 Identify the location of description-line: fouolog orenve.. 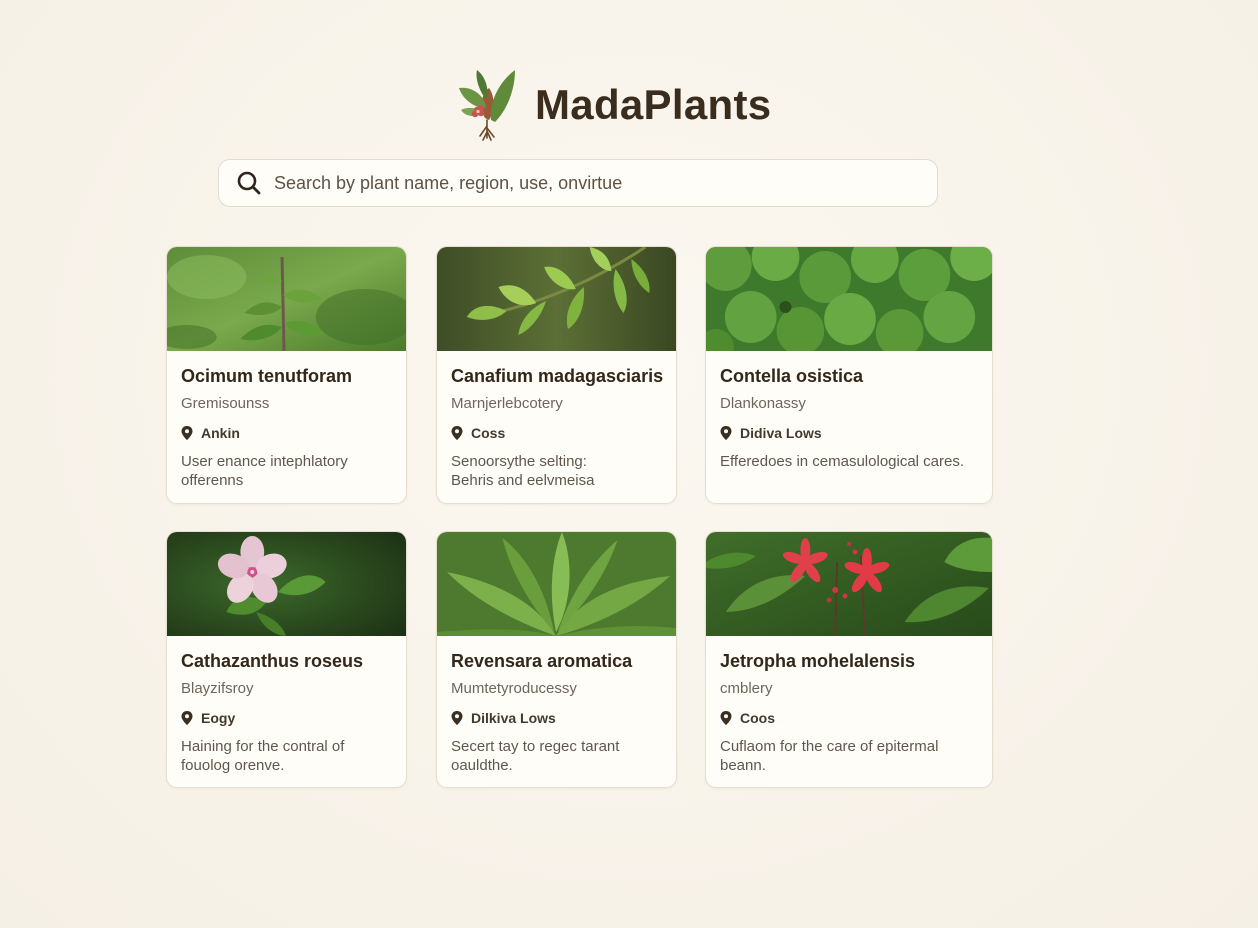
(233, 765).